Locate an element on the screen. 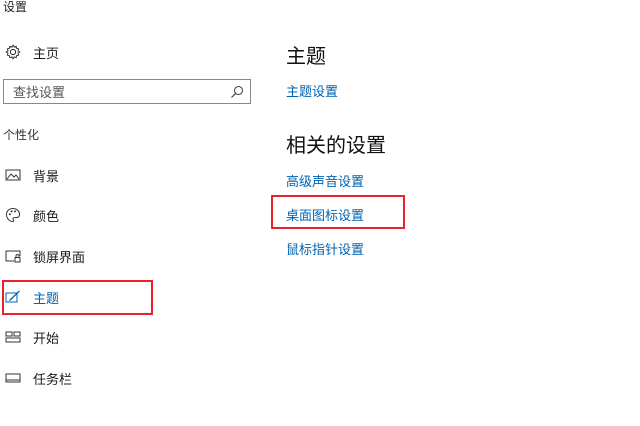 The height and width of the screenshot is (426, 640). sidebar-item-lock-screen: 锁屏界面 is located at coordinates (77, 256).